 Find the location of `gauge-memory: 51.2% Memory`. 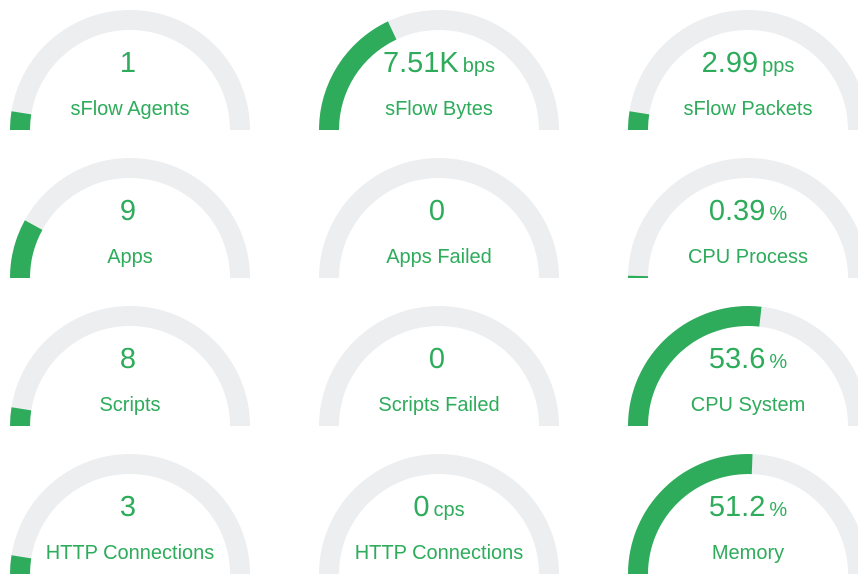

gauge-memory: 51.2% Memory is located at coordinates (743, 509).